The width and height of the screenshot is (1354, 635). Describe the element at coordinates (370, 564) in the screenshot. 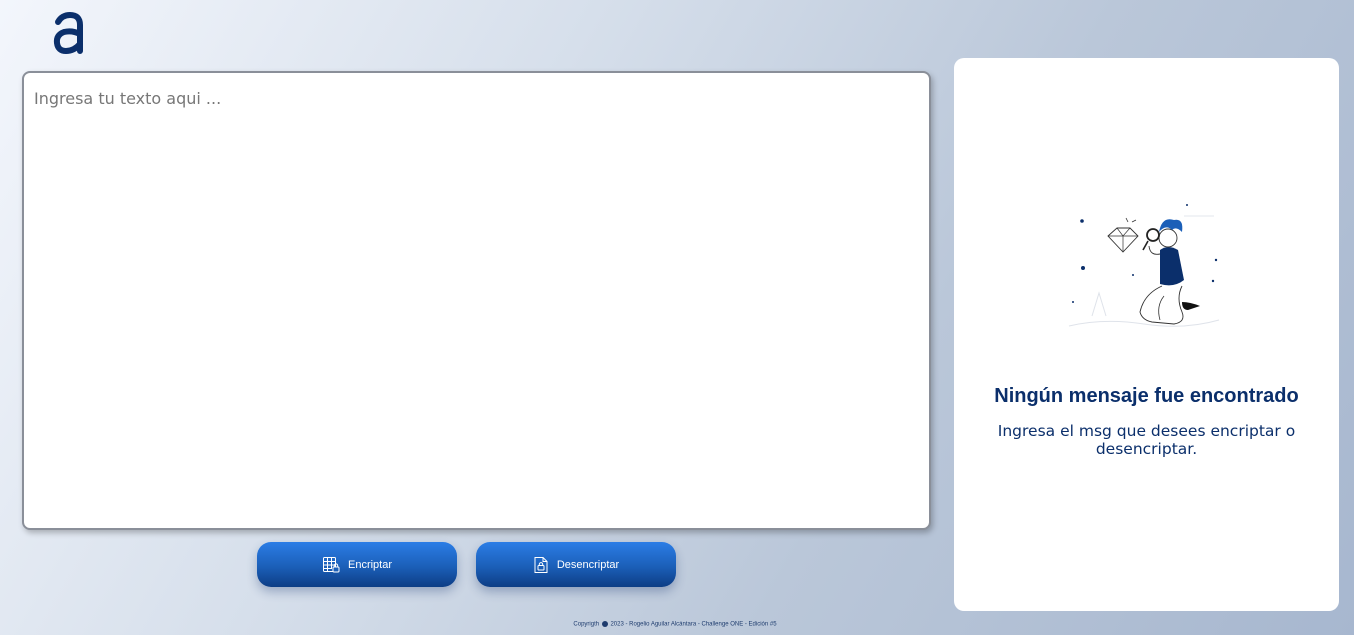

I see `encrypt-button-label: Encriptar` at that location.